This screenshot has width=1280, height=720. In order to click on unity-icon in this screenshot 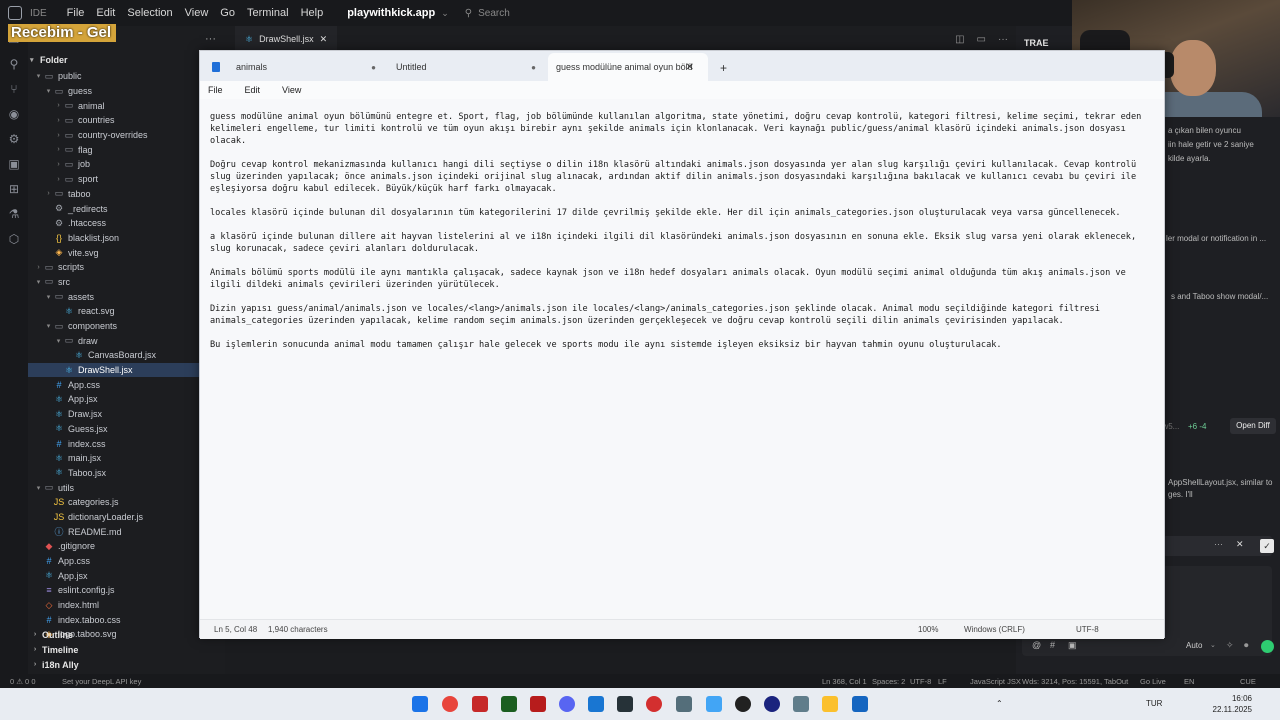, I will do `click(625, 704)`.